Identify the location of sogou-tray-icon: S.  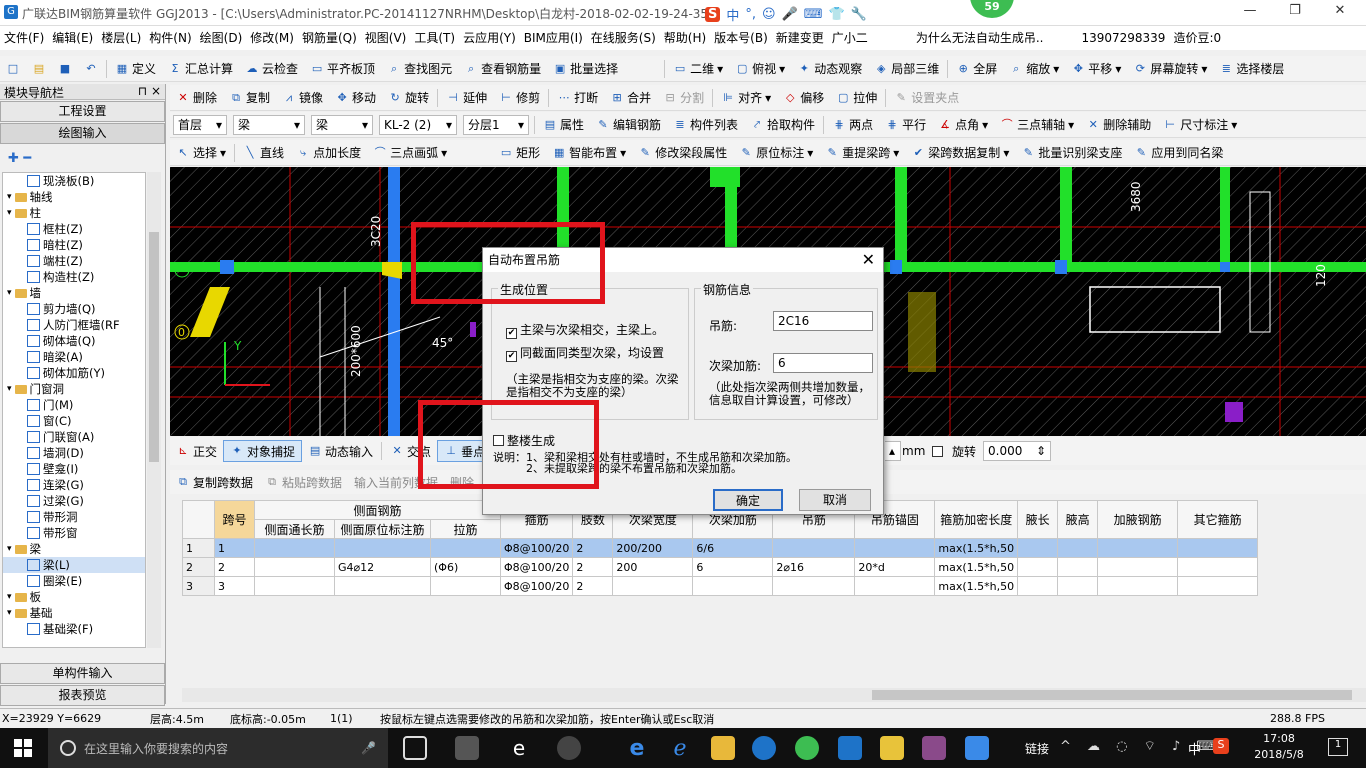
(1221, 746).